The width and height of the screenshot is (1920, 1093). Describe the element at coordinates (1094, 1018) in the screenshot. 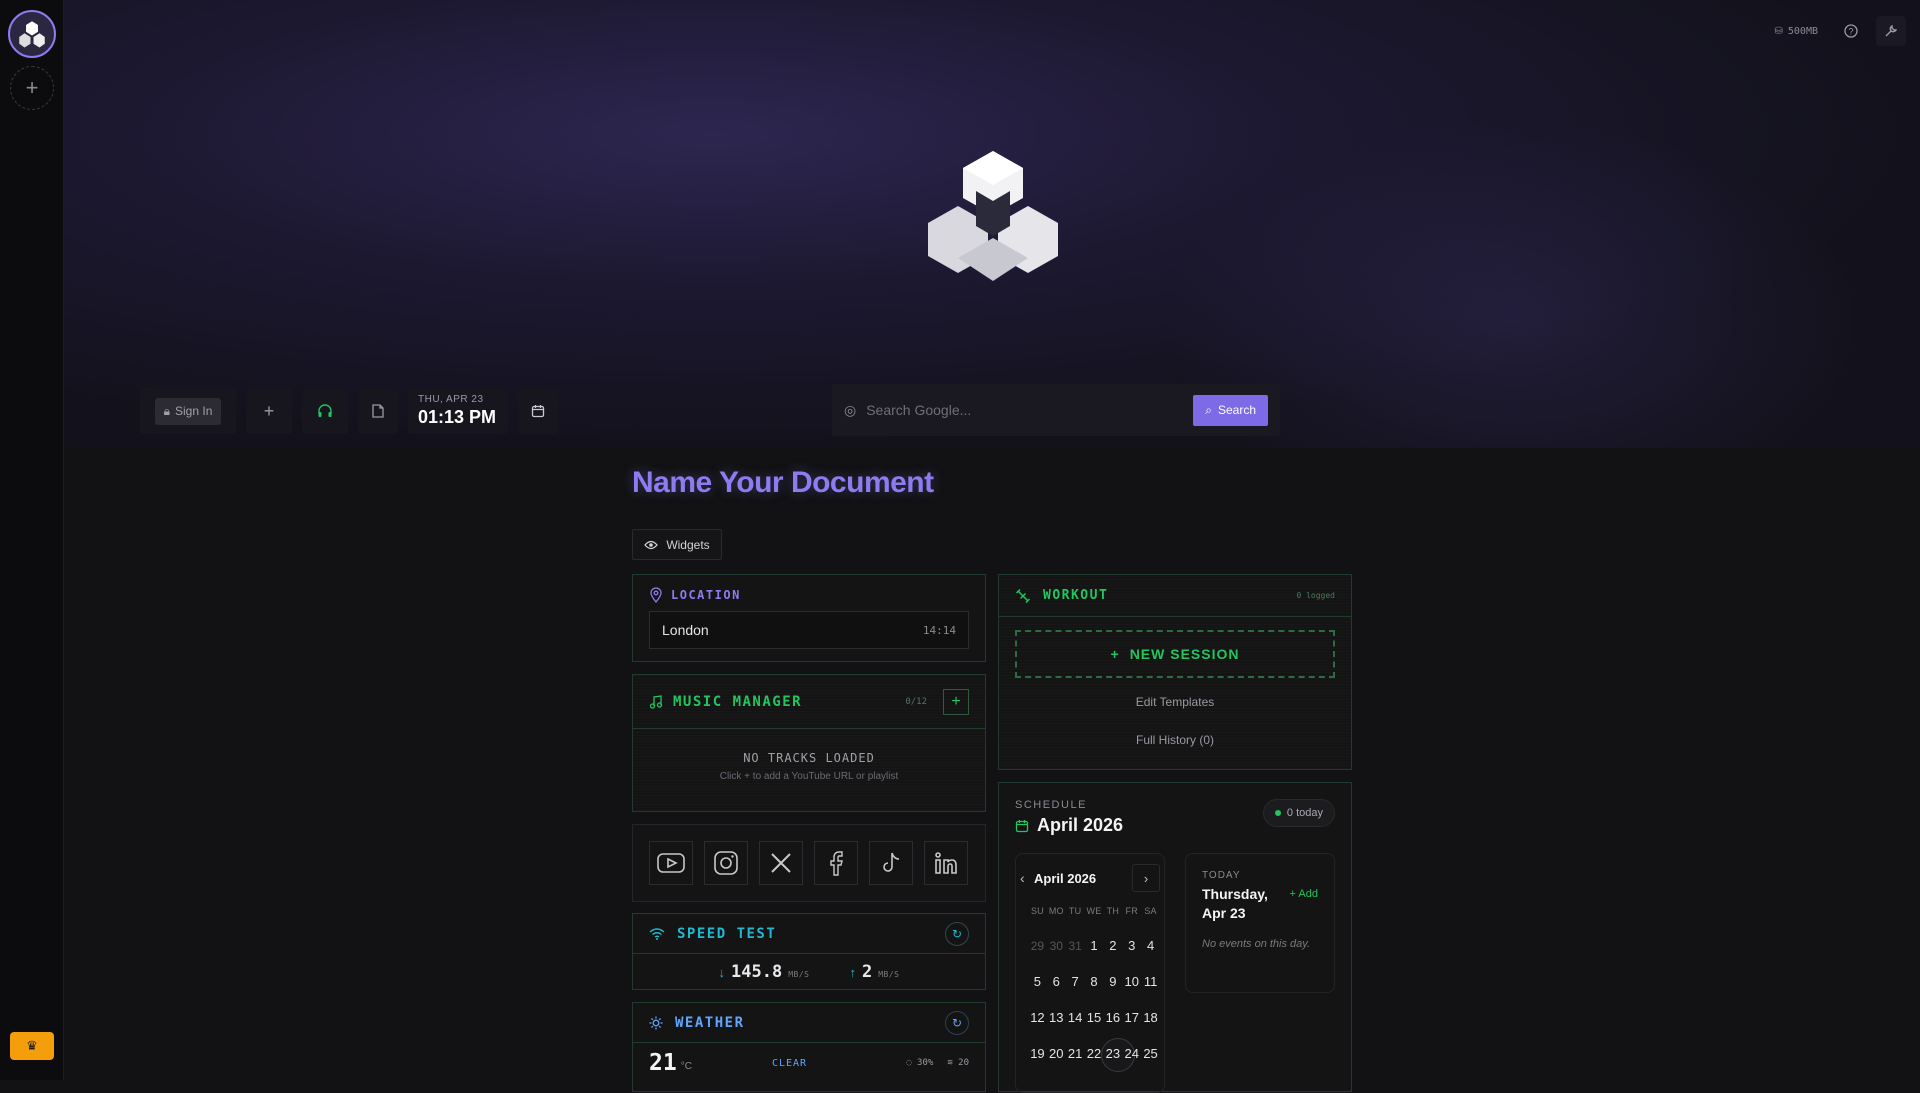

I see `calendar-day: 15` at that location.